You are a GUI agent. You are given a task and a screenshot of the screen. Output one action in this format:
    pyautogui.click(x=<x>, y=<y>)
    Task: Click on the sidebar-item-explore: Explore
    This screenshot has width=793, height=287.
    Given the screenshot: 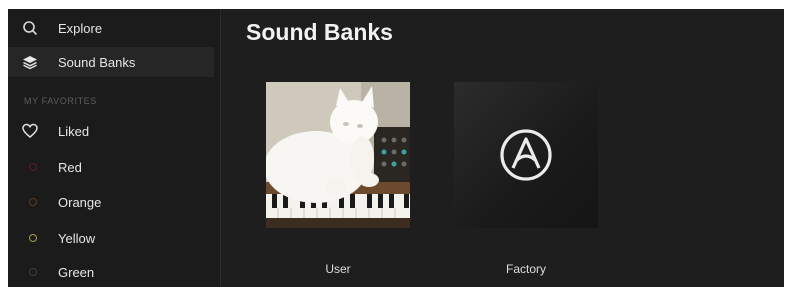 What is the action you would take?
    pyautogui.click(x=111, y=28)
    